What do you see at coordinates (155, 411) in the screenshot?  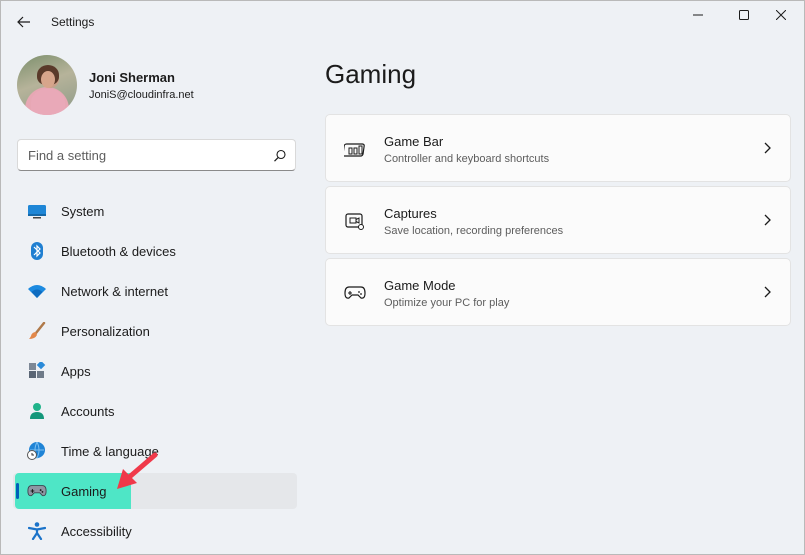 I see `sidebar-item-accounts: Accounts` at bounding box center [155, 411].